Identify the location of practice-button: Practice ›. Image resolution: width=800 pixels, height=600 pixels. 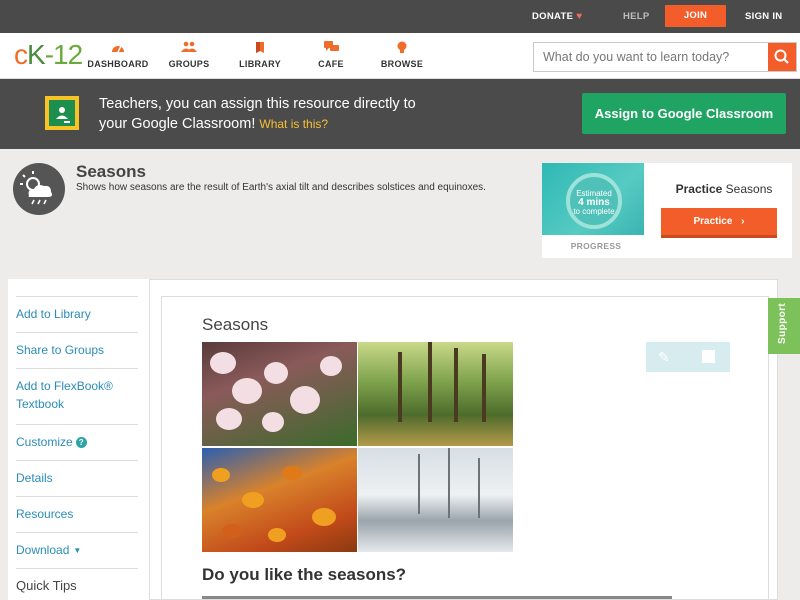
(719, 223).